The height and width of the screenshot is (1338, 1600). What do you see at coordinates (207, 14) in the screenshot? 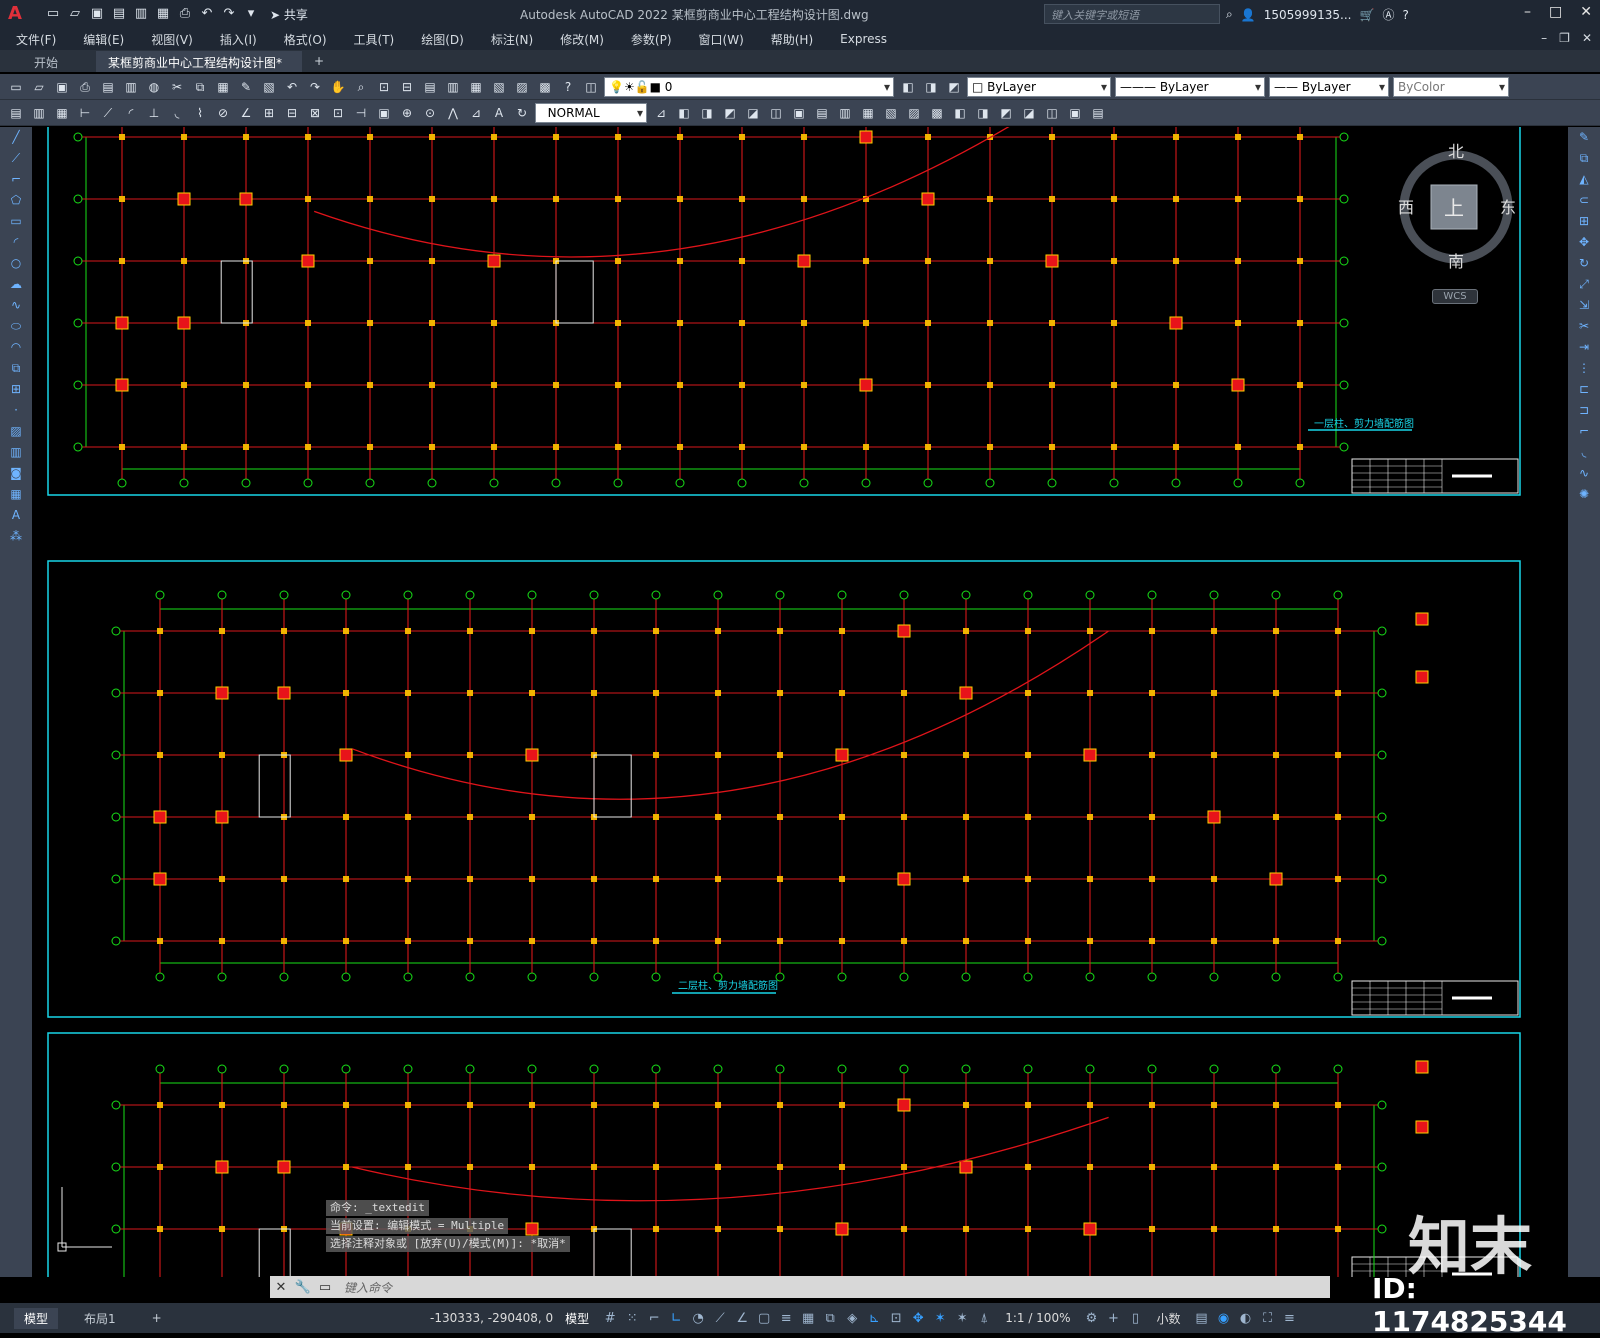
I see `undo-icon: ↶` at bounding box center [207, 14].